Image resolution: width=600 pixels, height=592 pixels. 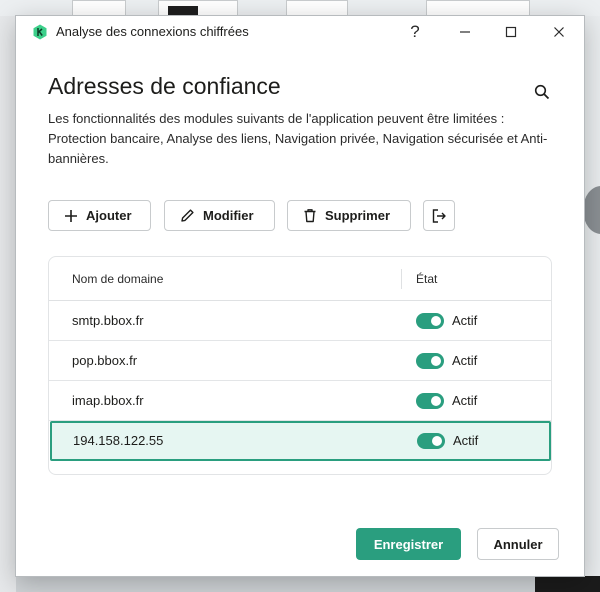 What do you see at coordinates (105, 360) in the screenshot?
I see `domain-cell: pop.bbox.fr` at bounding box center [105, 360].